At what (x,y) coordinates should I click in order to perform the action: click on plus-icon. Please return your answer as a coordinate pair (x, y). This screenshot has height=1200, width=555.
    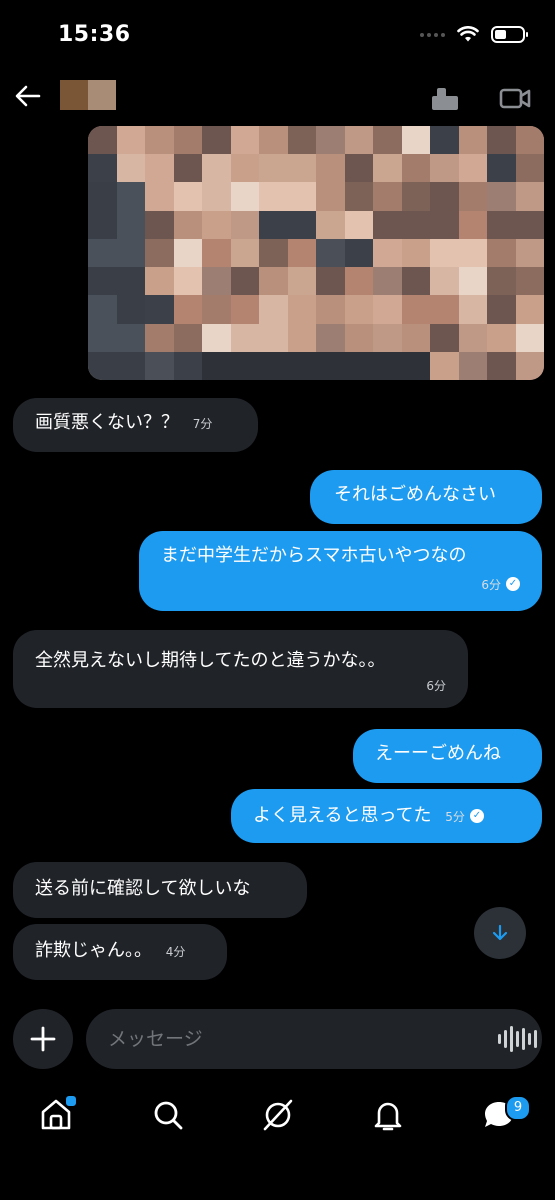
    Looking at the image, I should click on (43, 1039).